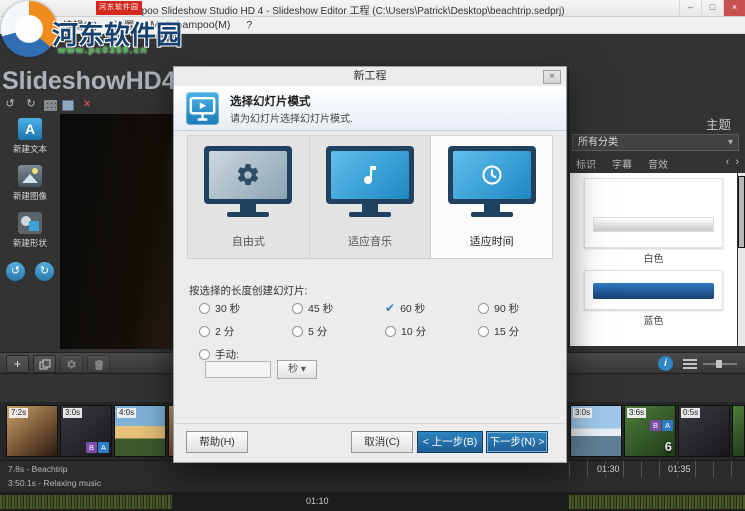 Image resolution: width=745 pixels, height=511 pixels. I want to click on radio-90s: 90 秒, so click(498, 308).